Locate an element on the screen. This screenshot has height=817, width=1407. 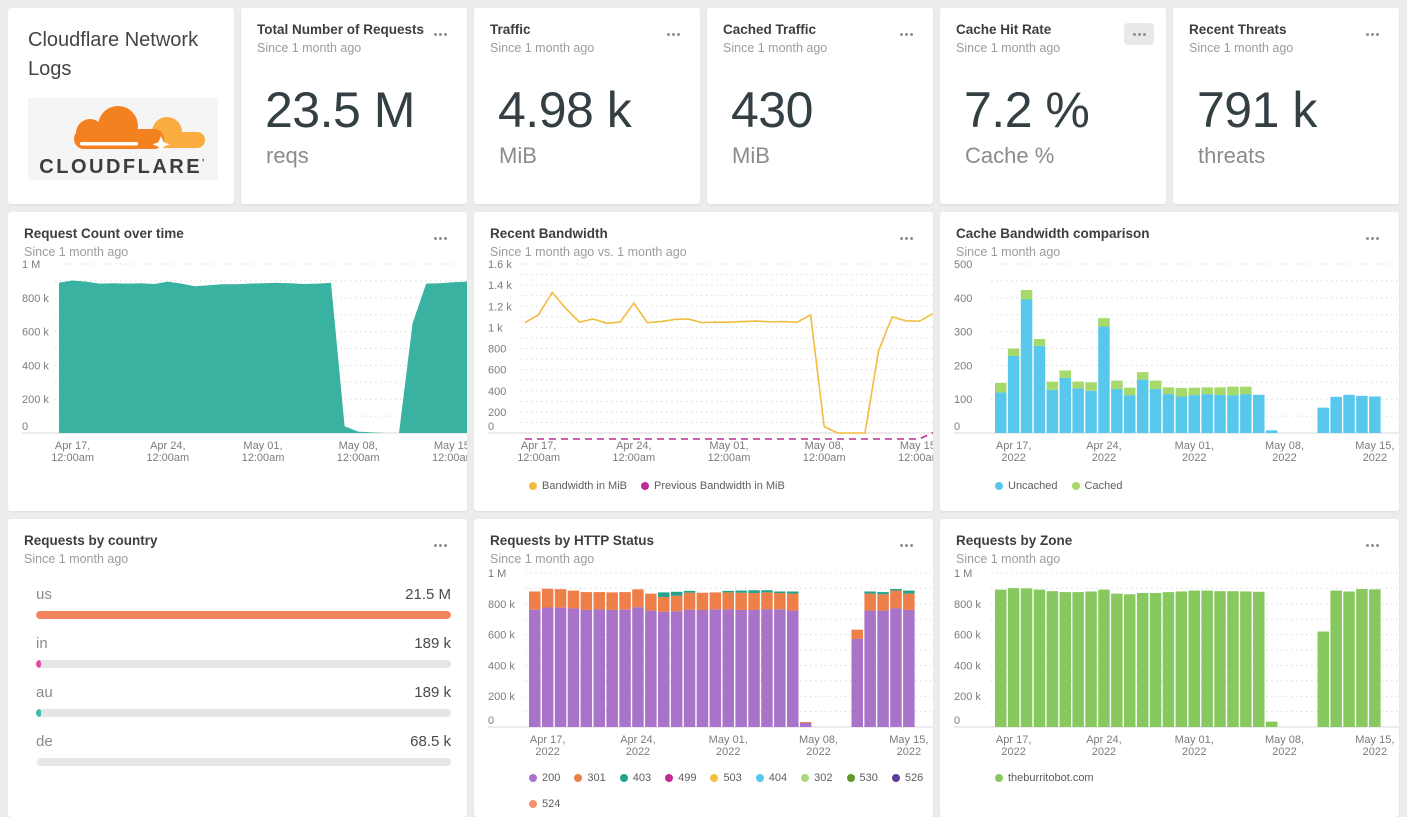
country-row: in 189 k is located at coordinates (243, 652).